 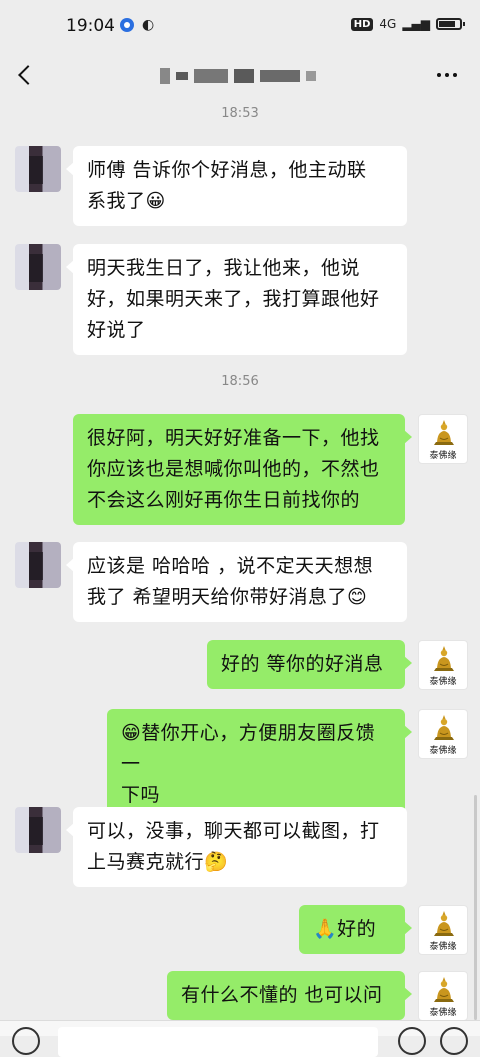 I want to click on outgoing-message-bubble: 😁替你开心，方便朋友圈反馈一 下吗, so click(x=259, y=764).